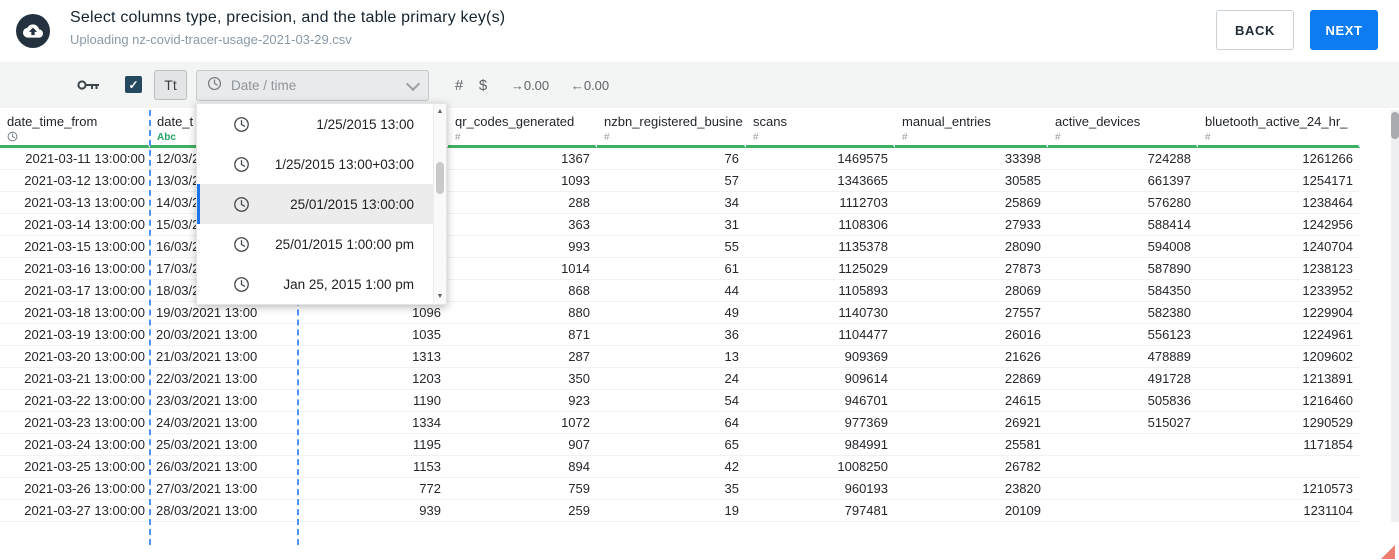 The width and height of the screenshot is (1399, 560). What do you see at coordinates (862, 180) in the screenshot?
I see `cell: 1343665` at bounding box center [862, 180].